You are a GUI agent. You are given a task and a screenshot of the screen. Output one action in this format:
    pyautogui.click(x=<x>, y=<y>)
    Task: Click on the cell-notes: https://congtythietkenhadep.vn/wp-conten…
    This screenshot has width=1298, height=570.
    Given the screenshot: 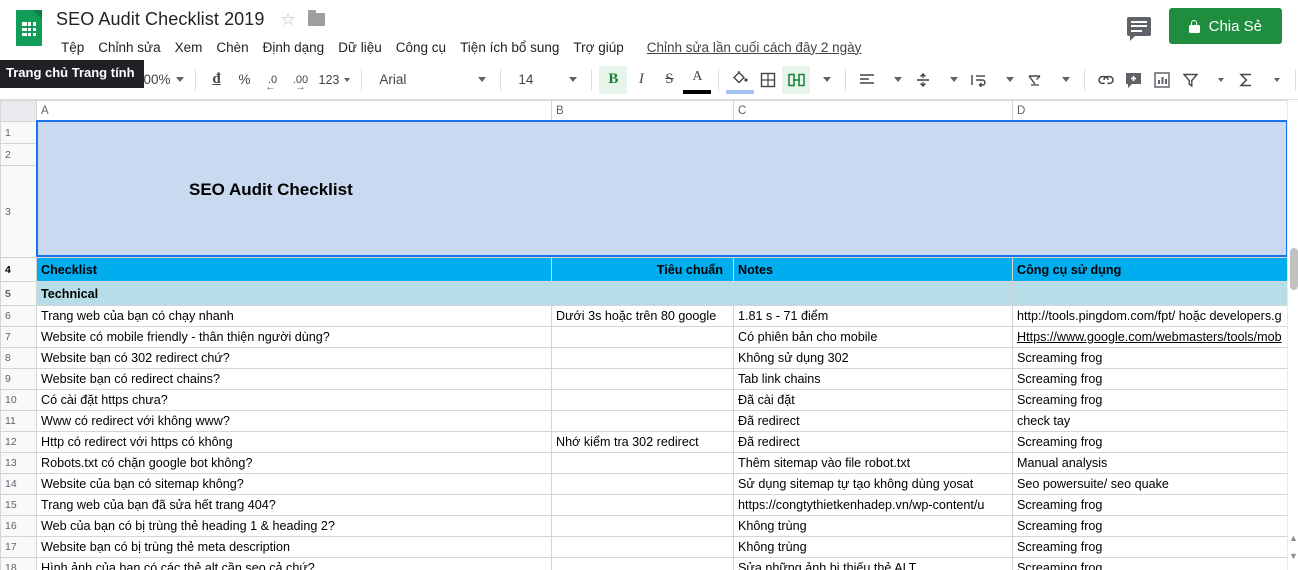 What is the action you would take?
    pyautogui.click(x=873, y=505)
    